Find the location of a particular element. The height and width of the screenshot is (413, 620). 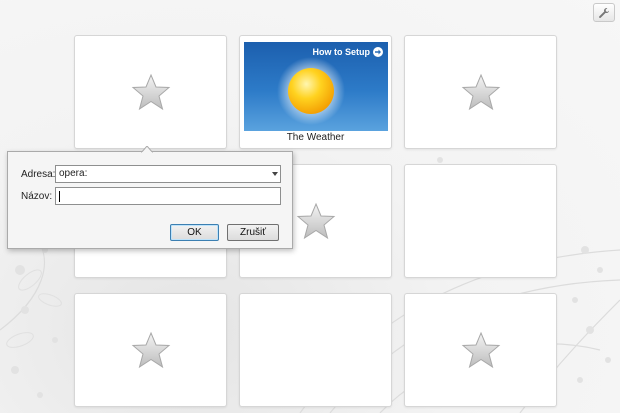

text-caret is located at coordinates (59, 196).